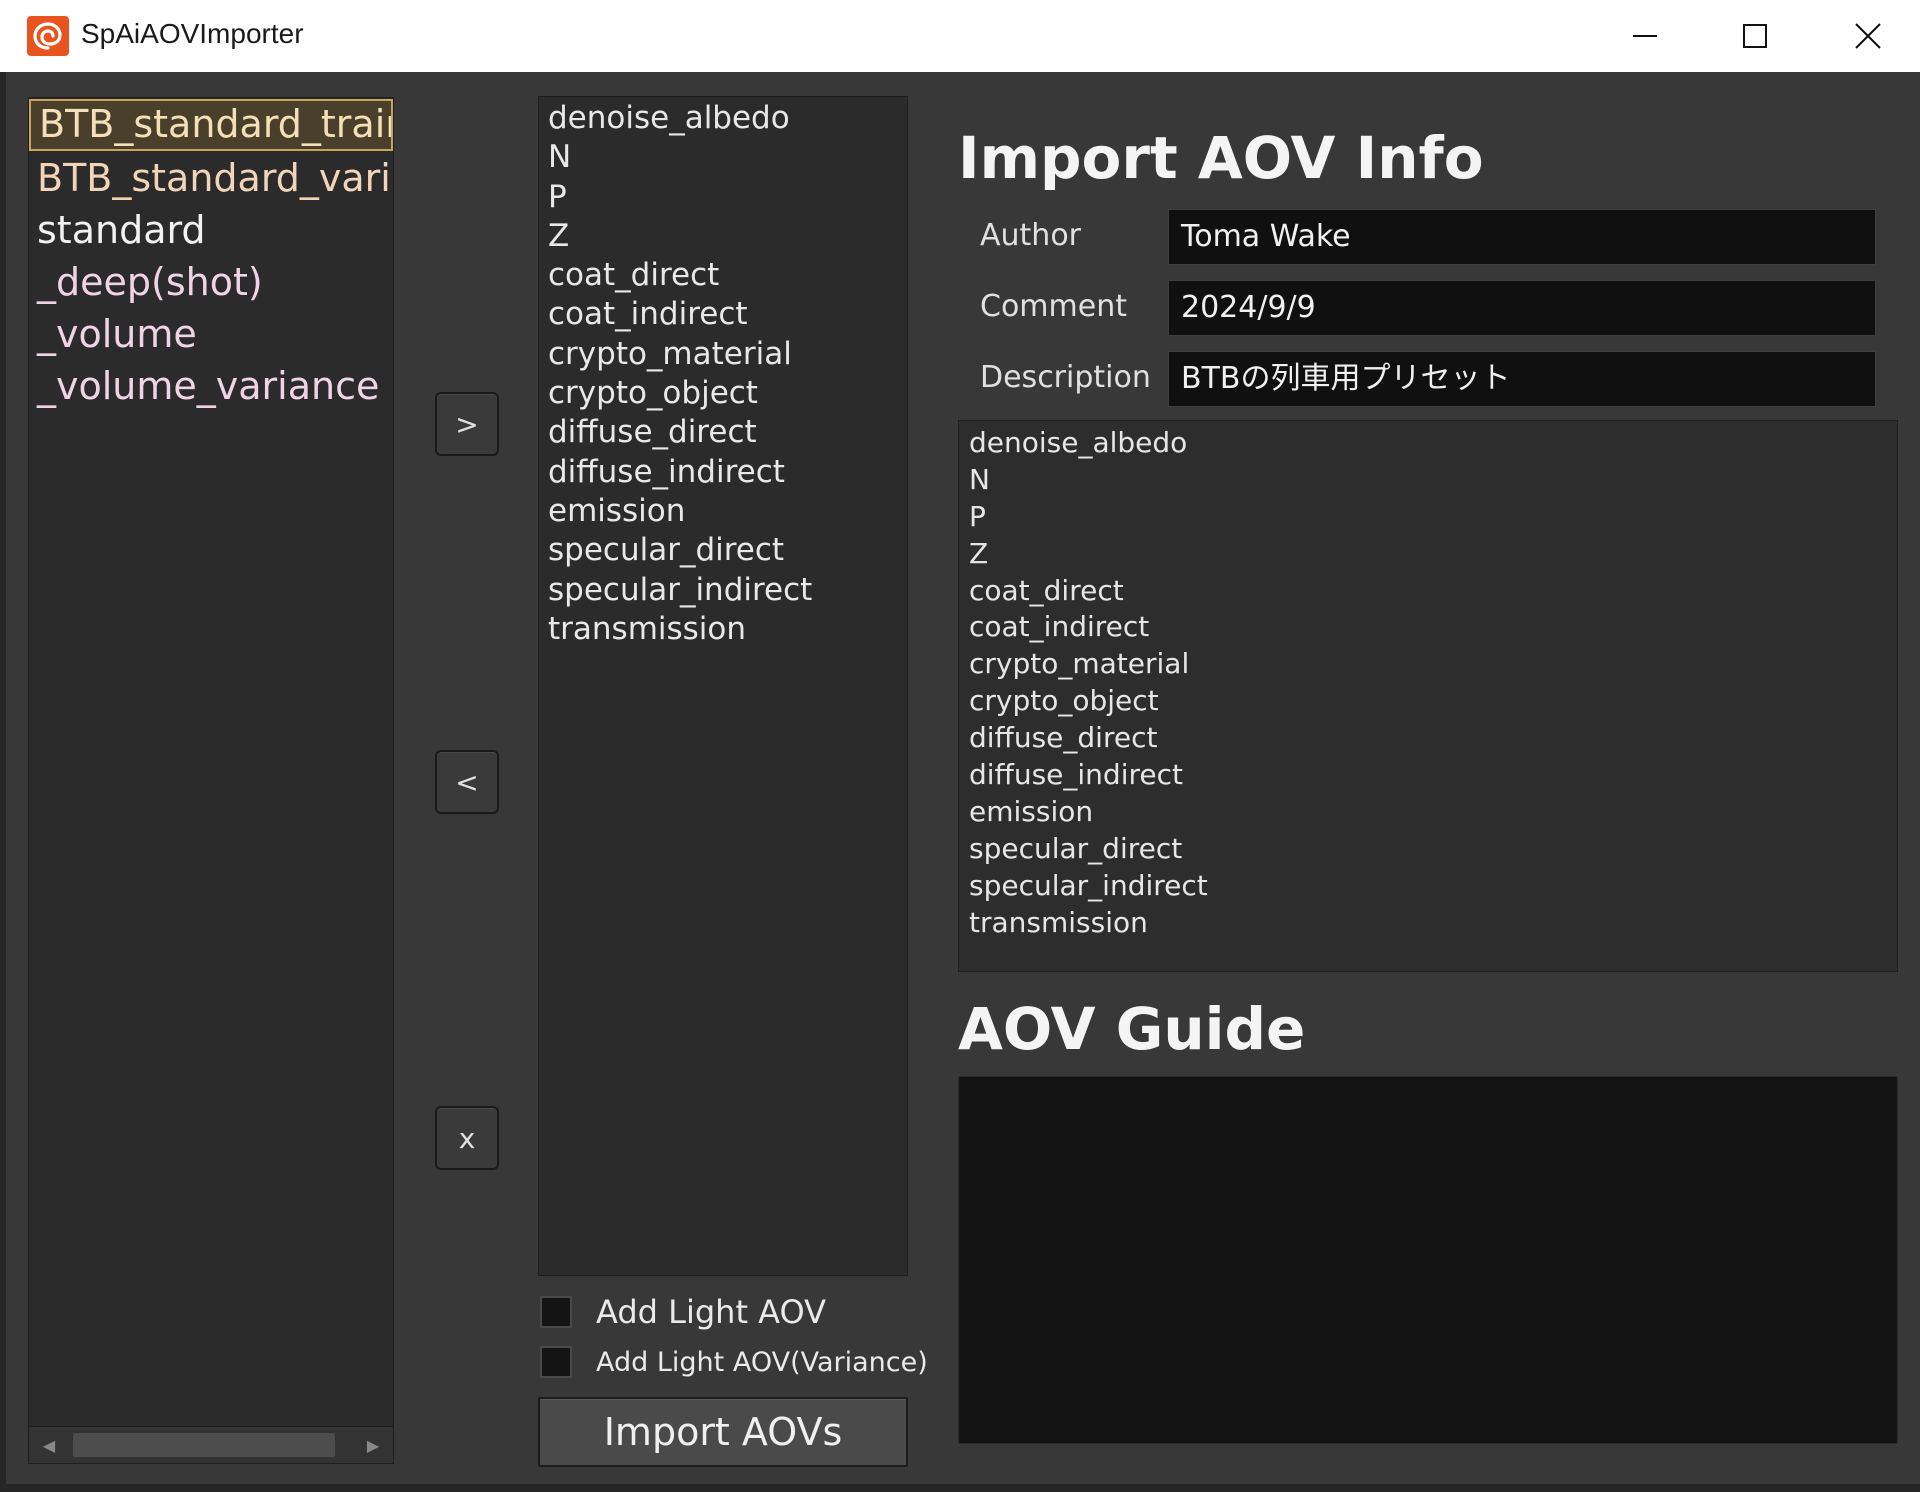 Image resolution: width=1920 pixels, height=1492 pixels. What do you see at coordinates (711, 1312) in the screenshot?
I see `add-light-aov-label: Add Light AOV` at bounding box center [711, 1312].